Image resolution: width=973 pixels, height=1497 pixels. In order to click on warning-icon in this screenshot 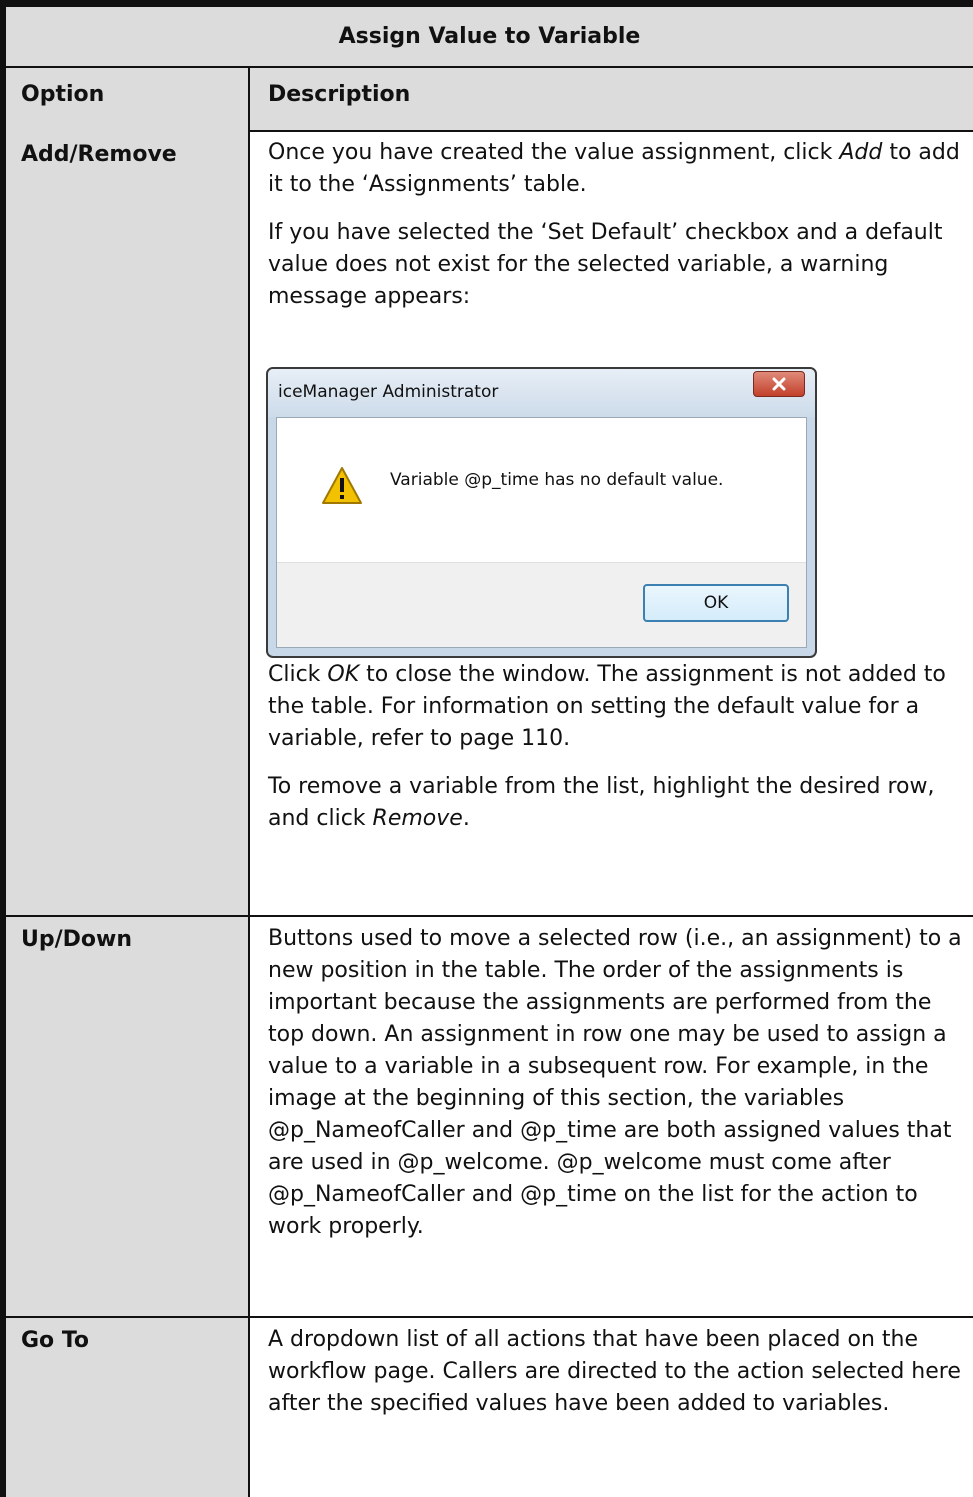, I will do `click(342, 485)`.